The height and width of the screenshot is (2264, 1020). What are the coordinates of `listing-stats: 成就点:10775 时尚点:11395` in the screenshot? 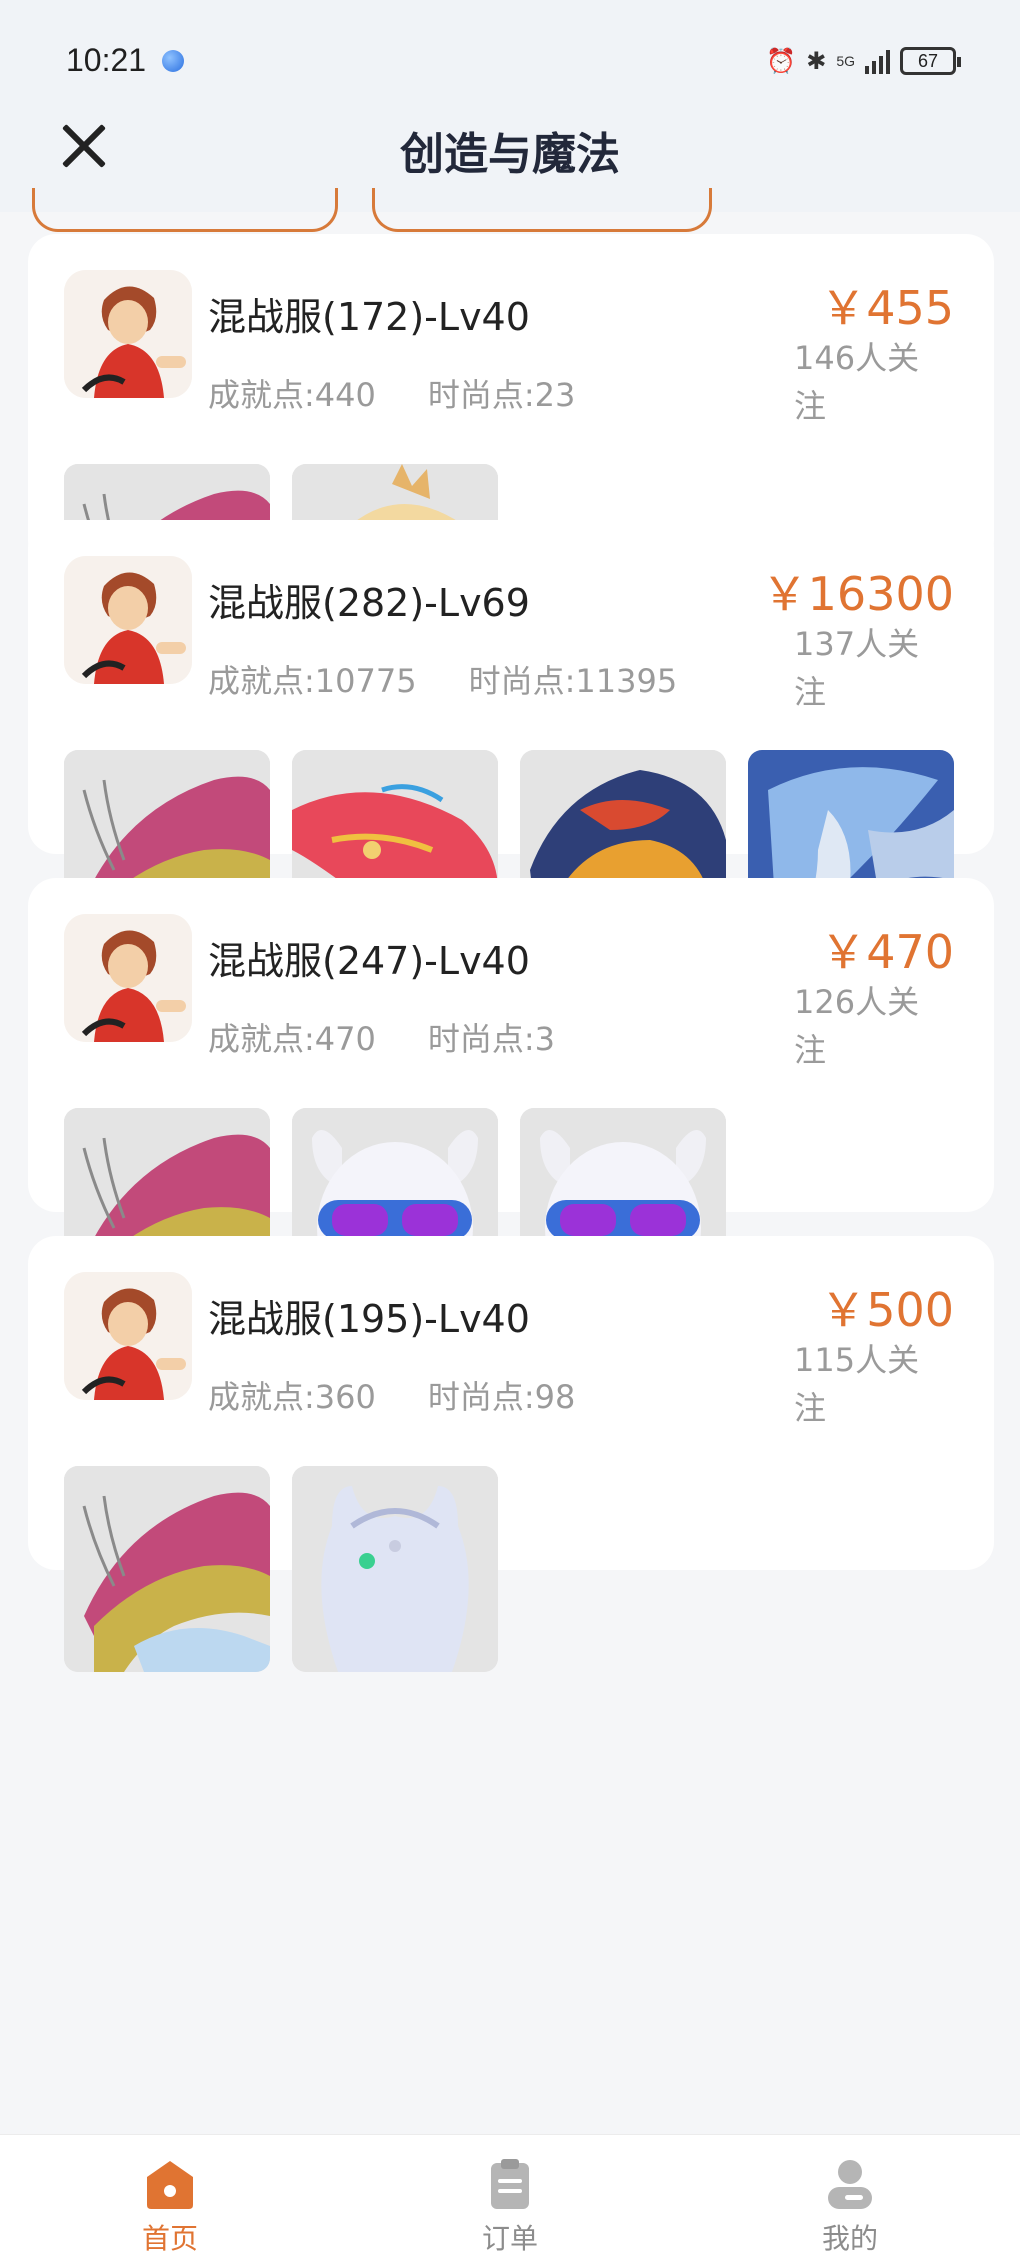 It's located at (442, 679).